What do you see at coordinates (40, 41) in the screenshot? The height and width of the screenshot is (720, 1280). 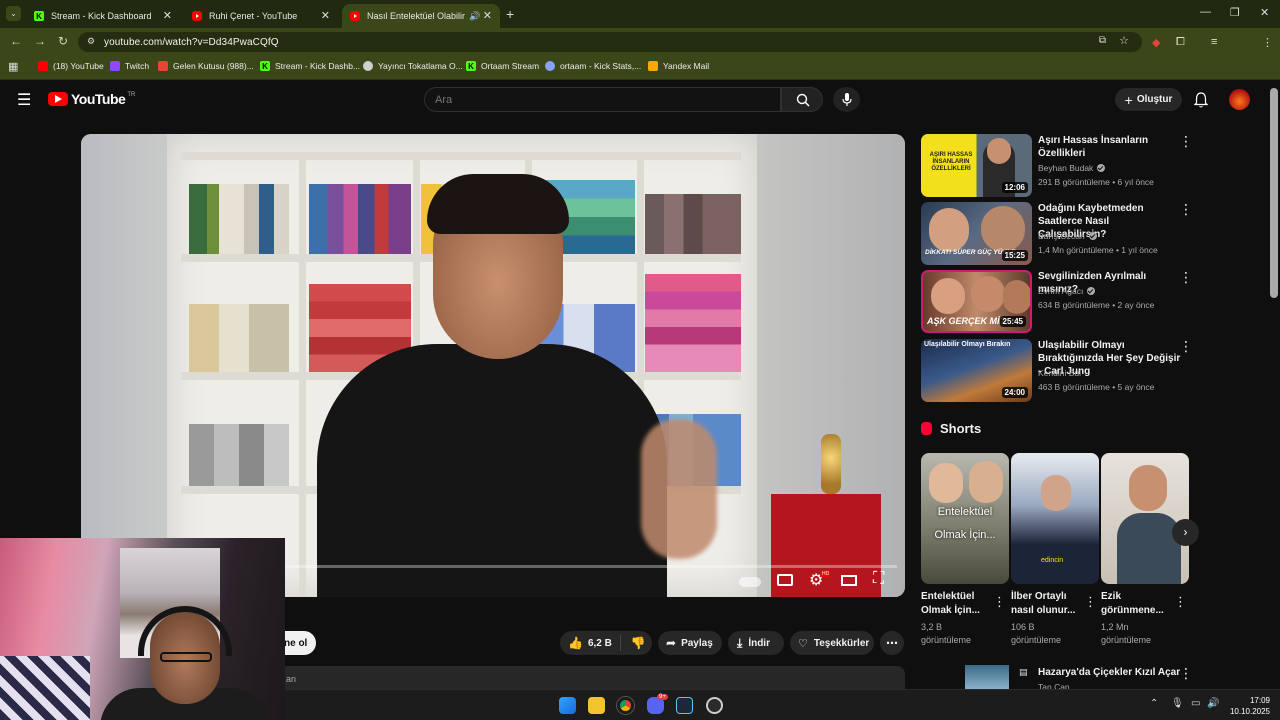 I see `forward-icon: →` at bounding box center [40, 41].